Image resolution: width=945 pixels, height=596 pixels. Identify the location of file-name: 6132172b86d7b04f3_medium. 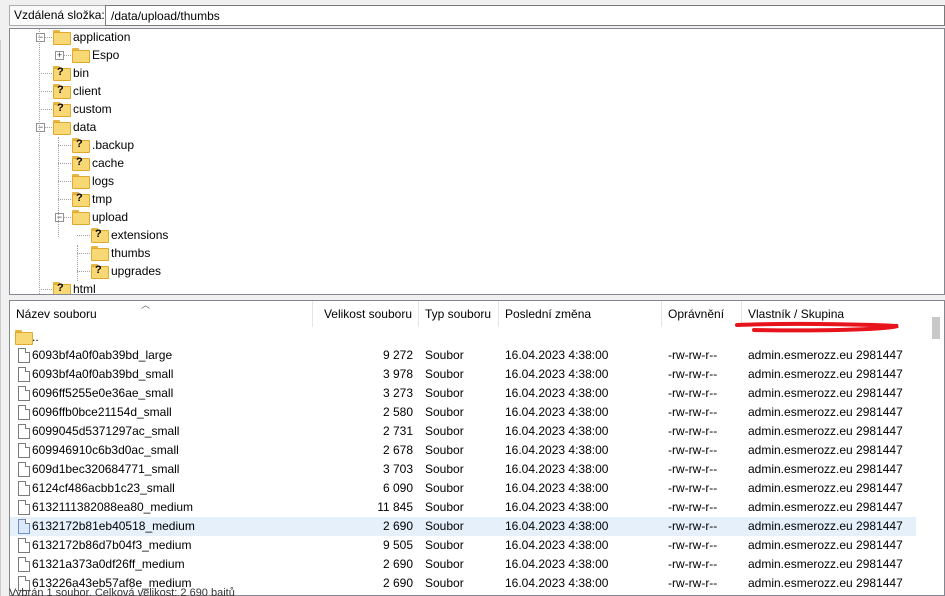
(112, 545).